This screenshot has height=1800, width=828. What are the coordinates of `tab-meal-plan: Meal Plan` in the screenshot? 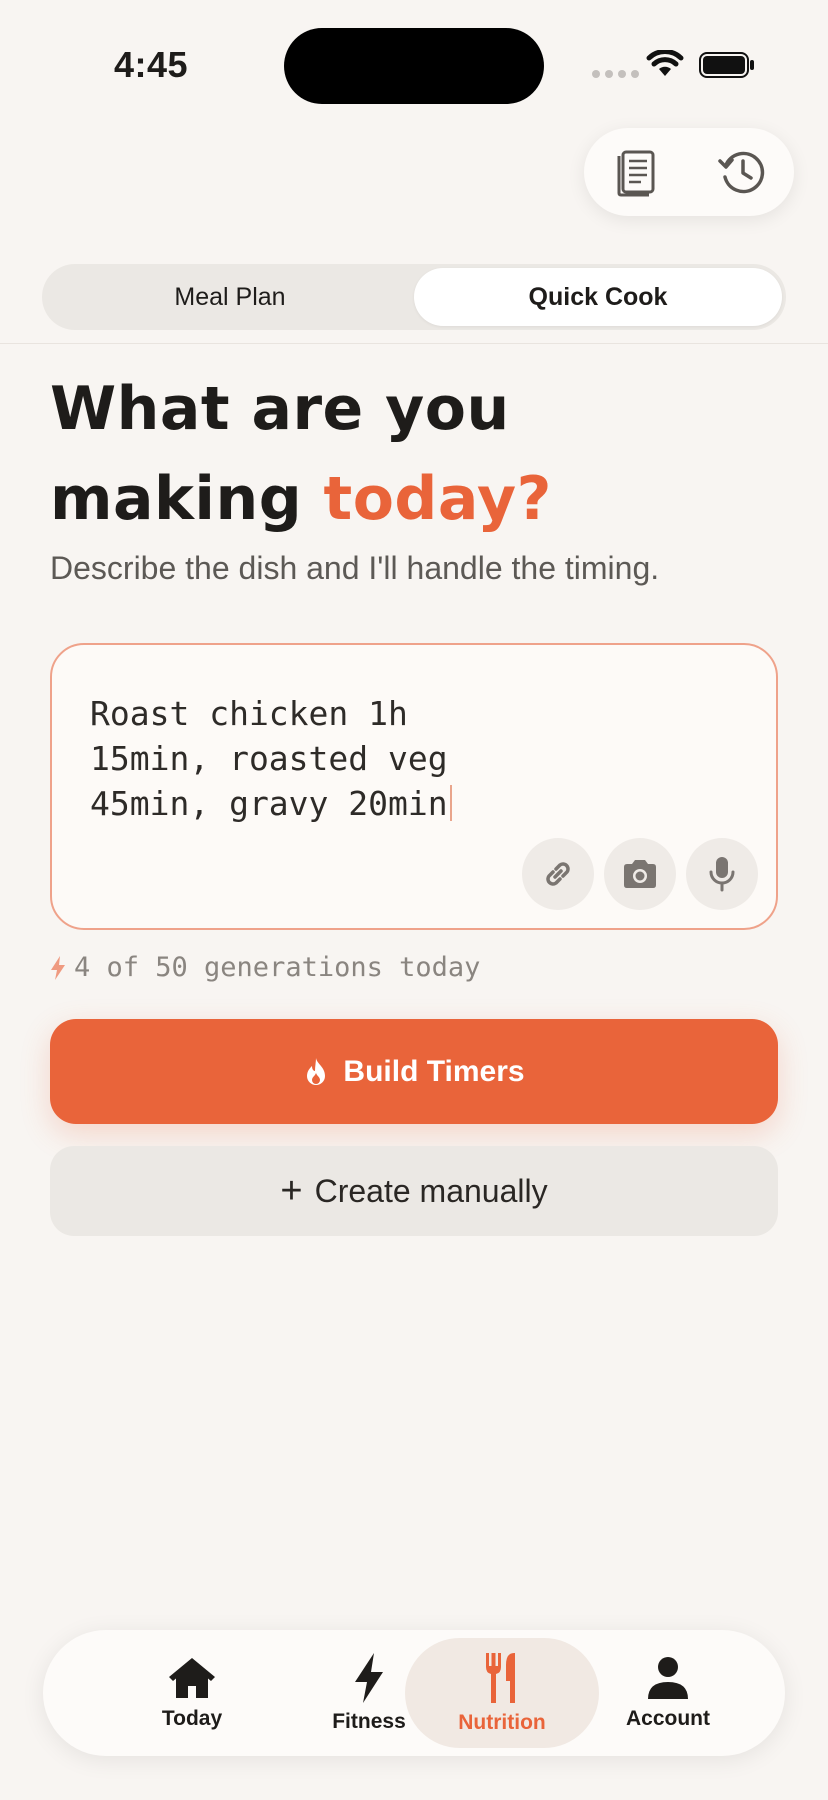 It's located at (230, 297).